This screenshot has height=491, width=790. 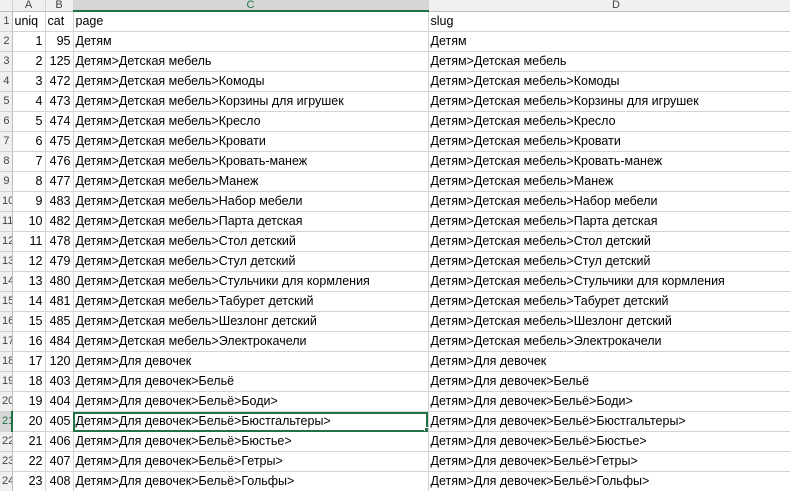 What do you see at coordinates (609, 461) in the screenshot?
I see `cell-slug: Детям>Для девочек>Бельё>Гетры>` at bounding box center [609, 461].